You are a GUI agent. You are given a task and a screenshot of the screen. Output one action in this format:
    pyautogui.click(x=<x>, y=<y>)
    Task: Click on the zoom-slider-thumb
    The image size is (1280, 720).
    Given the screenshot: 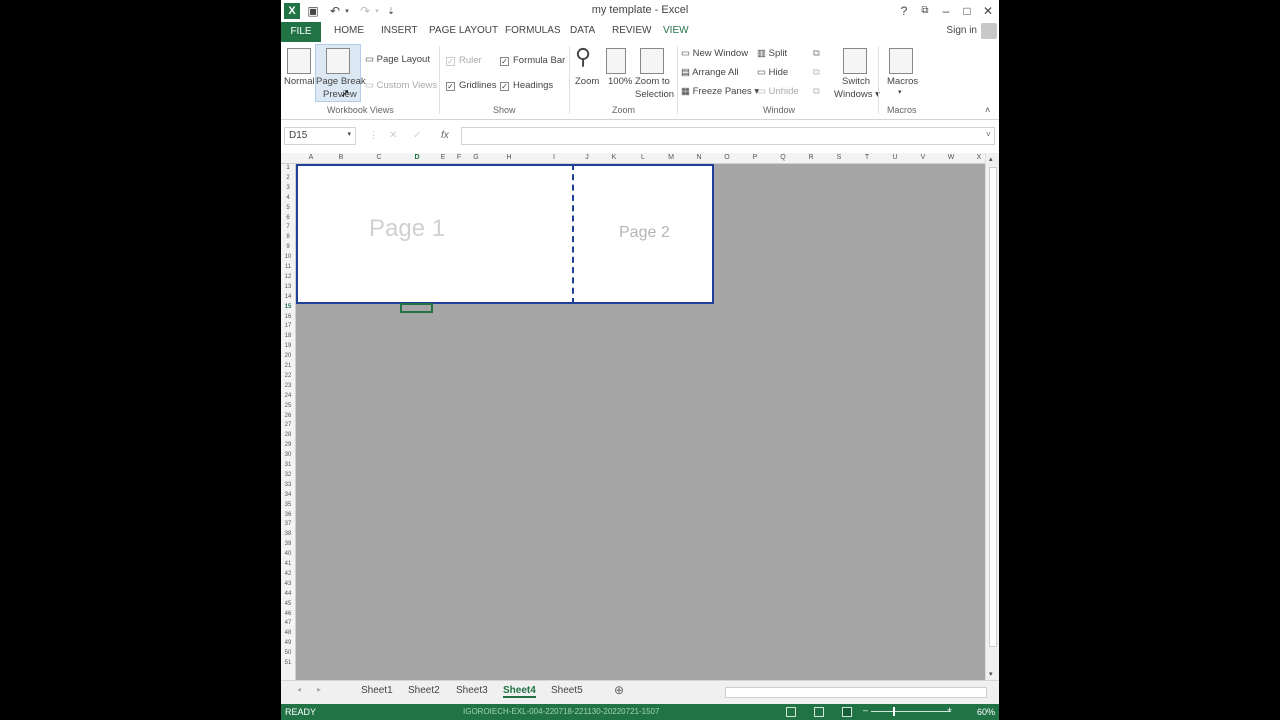 What is the action you would take?
    pyautogui.click(x=894, y=711)
    